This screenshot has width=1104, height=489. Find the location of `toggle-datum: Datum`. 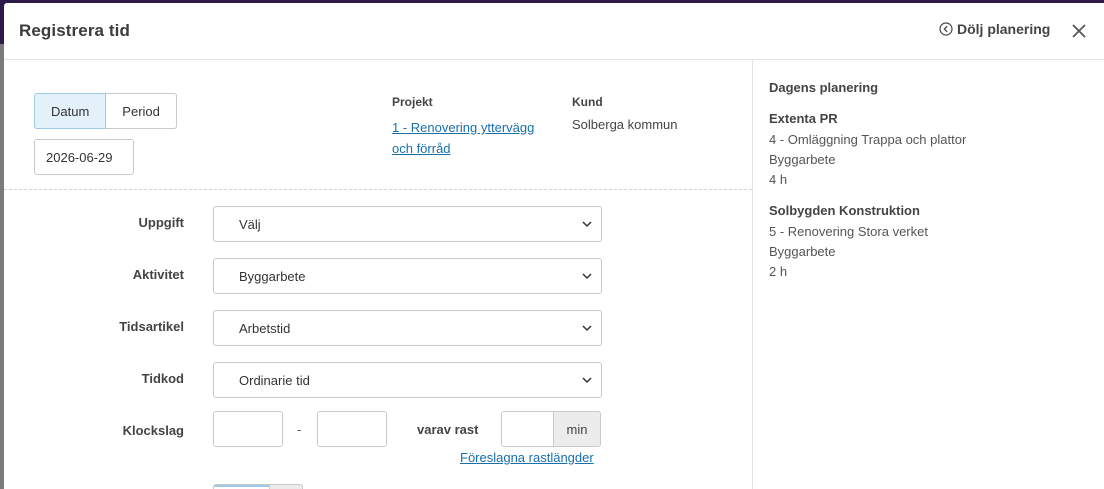

toggle-datum: Datum is located at coordinates (70, 111).